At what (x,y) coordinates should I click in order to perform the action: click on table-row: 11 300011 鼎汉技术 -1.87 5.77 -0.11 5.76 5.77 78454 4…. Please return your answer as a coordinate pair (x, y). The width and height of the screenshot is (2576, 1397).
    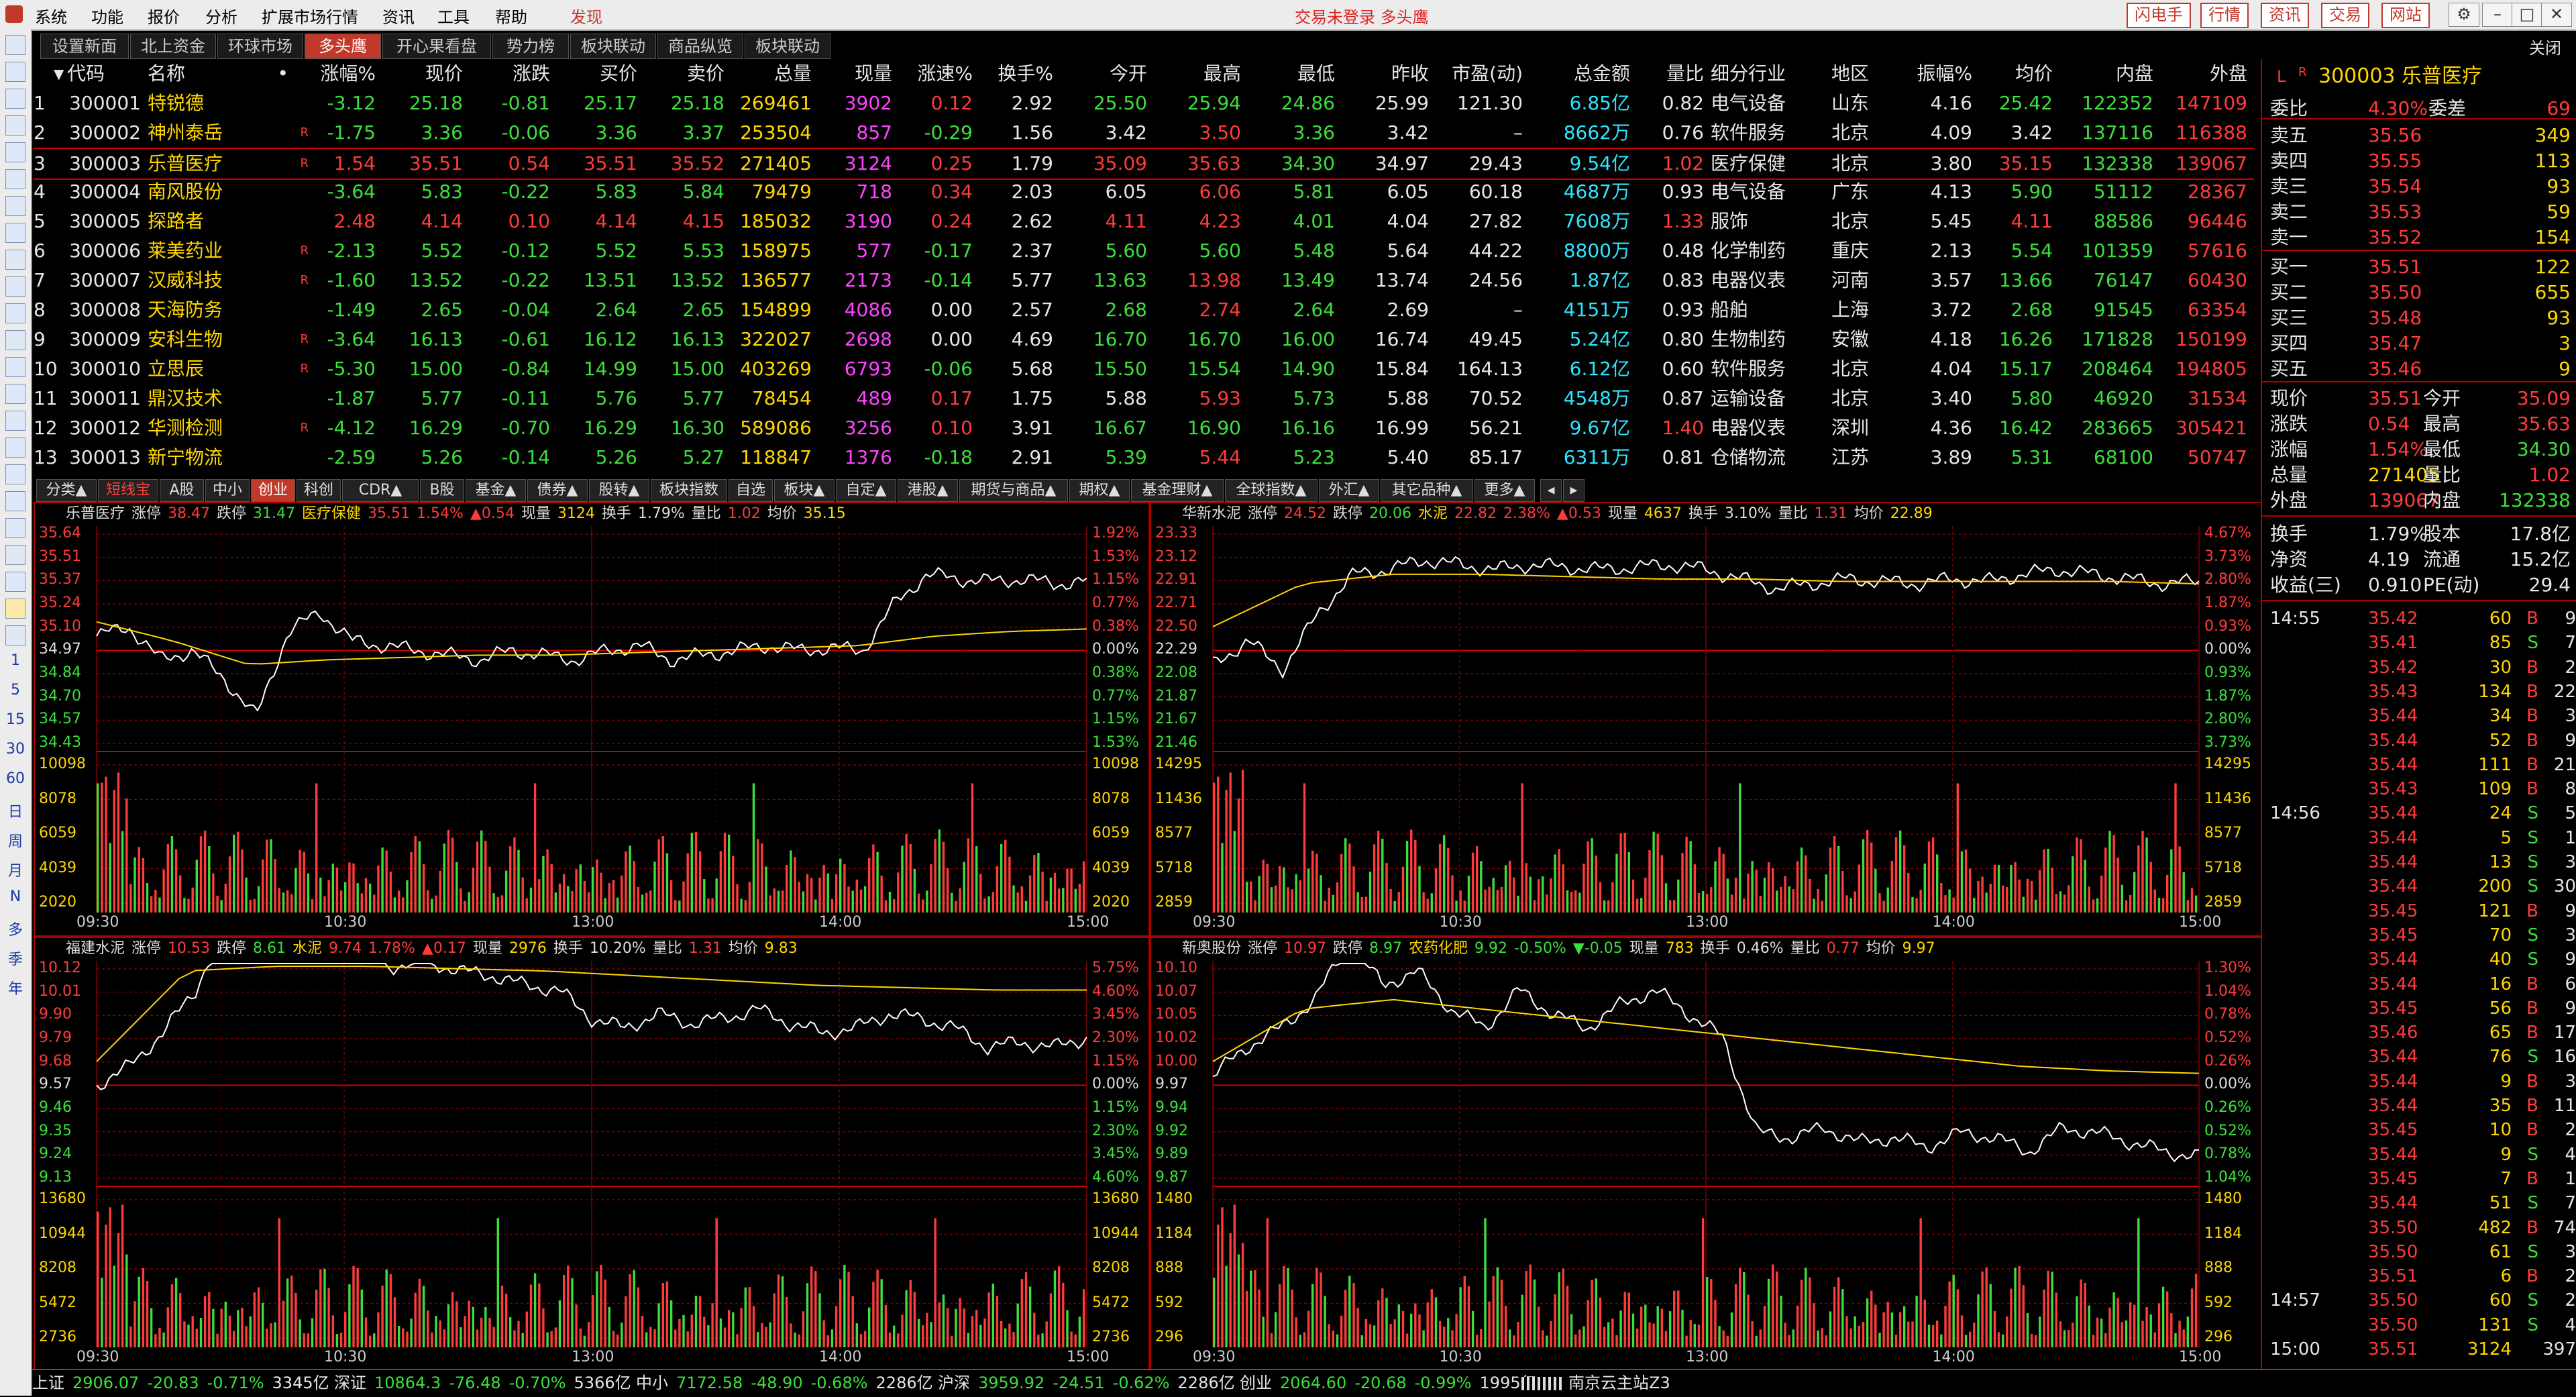
    Looking at the image, I should click on (1144, 398).